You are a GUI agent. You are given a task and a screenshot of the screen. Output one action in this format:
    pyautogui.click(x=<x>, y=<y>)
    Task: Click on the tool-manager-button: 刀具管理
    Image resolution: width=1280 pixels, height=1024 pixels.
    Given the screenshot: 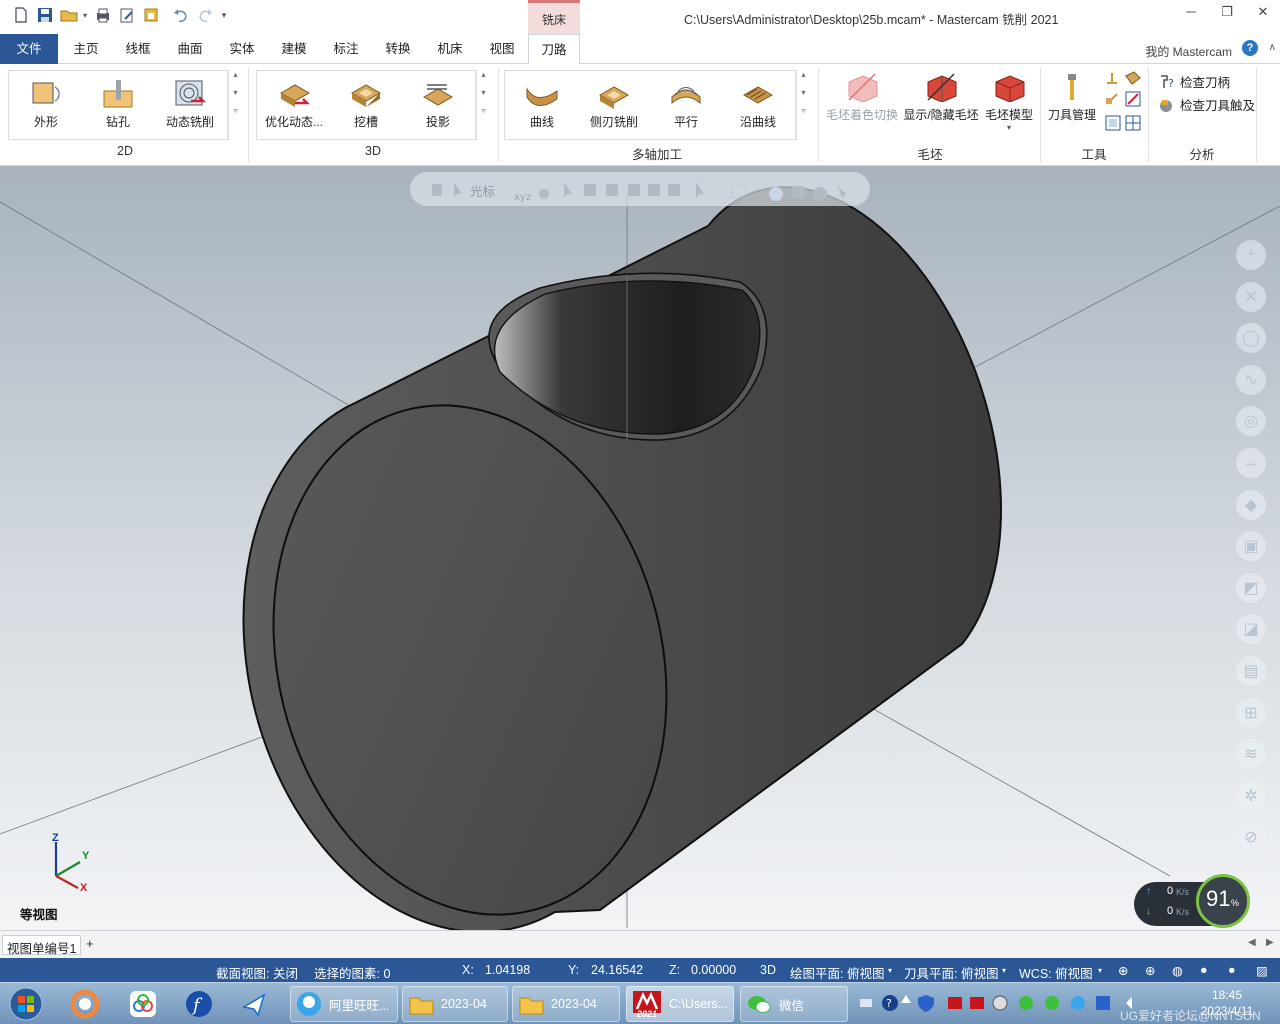 What is the action you would take?
    pyautogui.click(x=1072, y=97)
    